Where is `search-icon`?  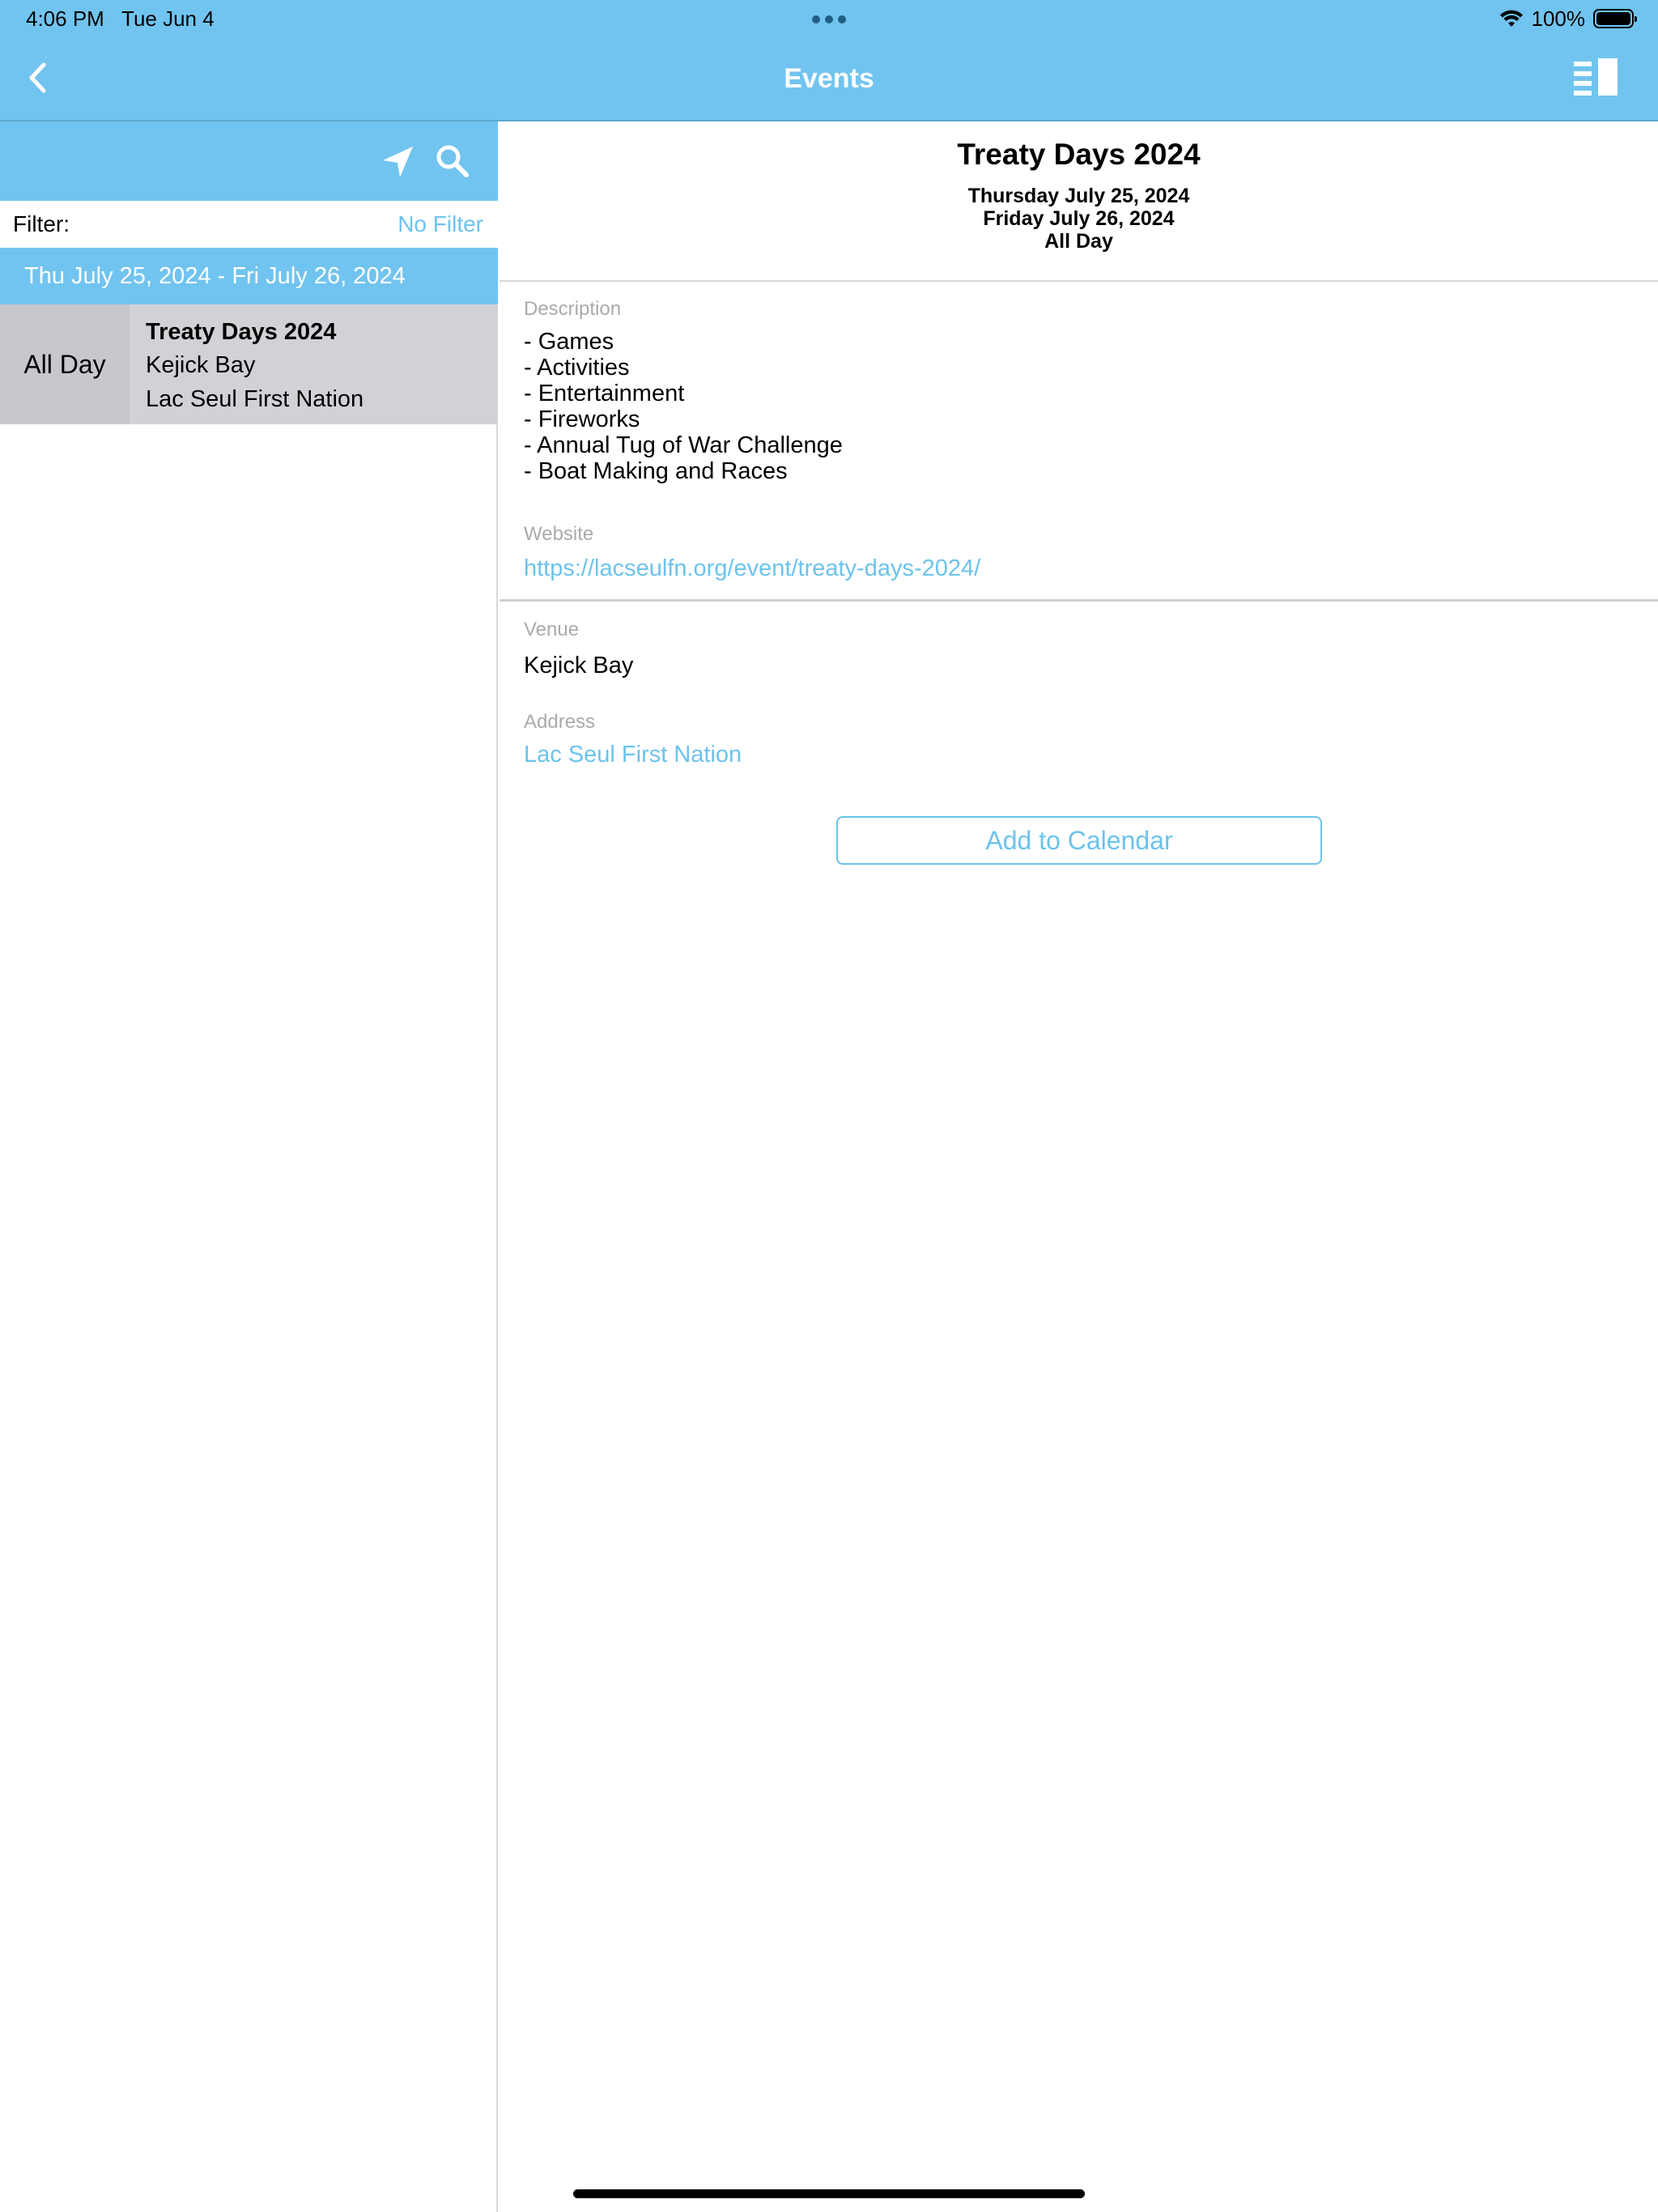 search-icon is located at coordinates (452, 161).